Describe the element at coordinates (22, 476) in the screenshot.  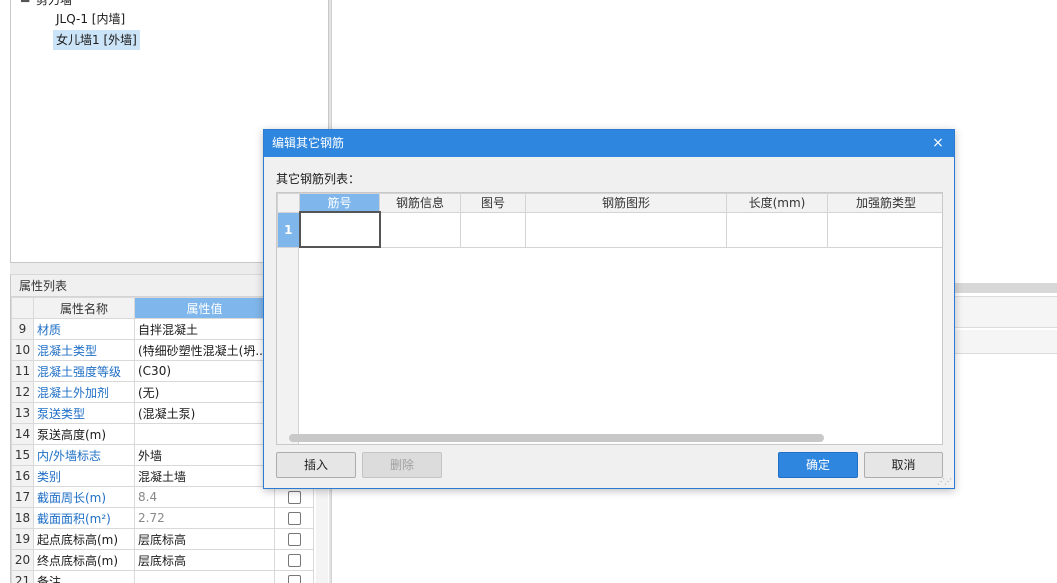
I see `row-number: 16` at that location.